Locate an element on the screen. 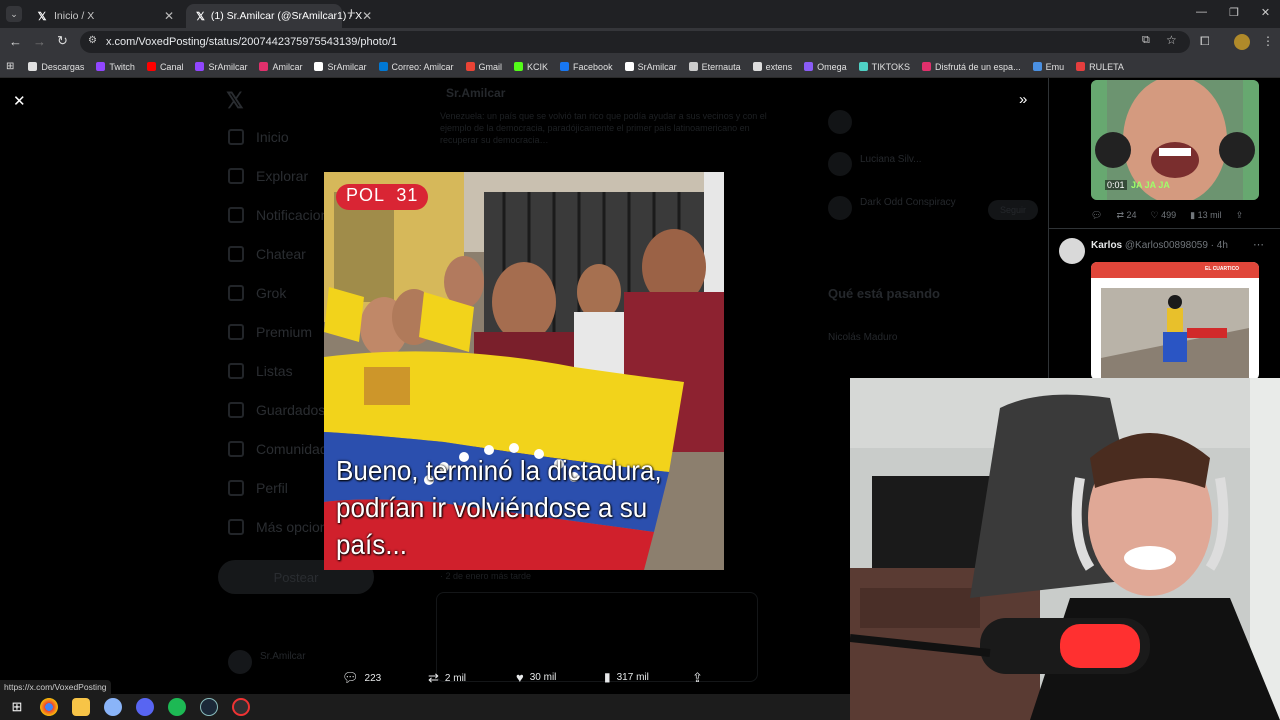 This screenshot has height=720, width=1280. file-explorer-icon is located at coordinates (81, 707).